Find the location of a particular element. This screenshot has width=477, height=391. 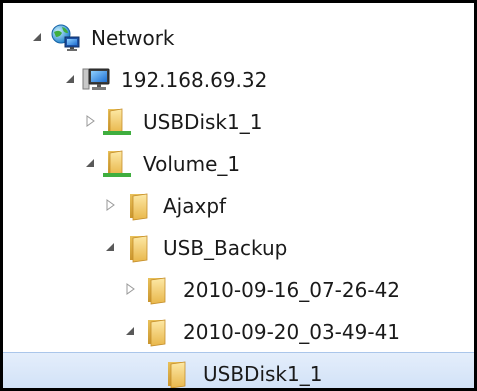

tree-item-share-volume: Volume_1 is located at coordinates (238, 164).